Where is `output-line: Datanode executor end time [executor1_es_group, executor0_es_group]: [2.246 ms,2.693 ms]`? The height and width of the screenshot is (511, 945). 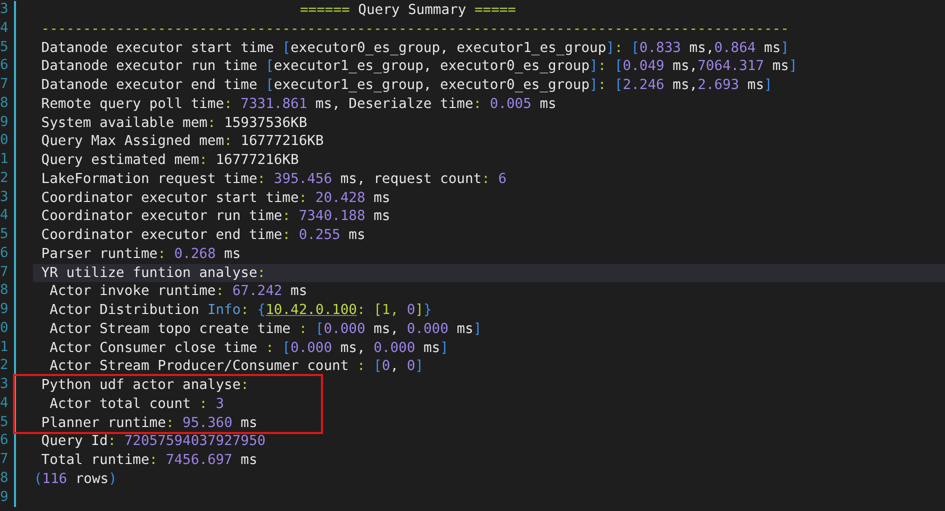 output-line: Datanode executor end time [executor1_es_group, executor0_es_group]: [2.246 ms,2.693 ms] is located at coordinates (406, 85).